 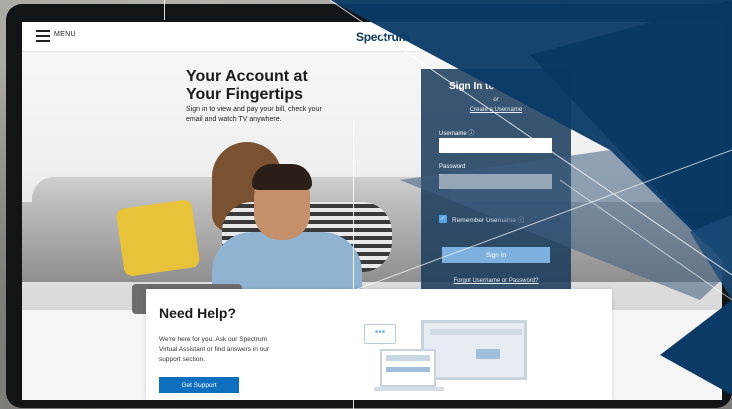 What do you see at coordinates (452, 167) in the screenshot?
I see `password-label: Password` at bounding box center [452, 167].